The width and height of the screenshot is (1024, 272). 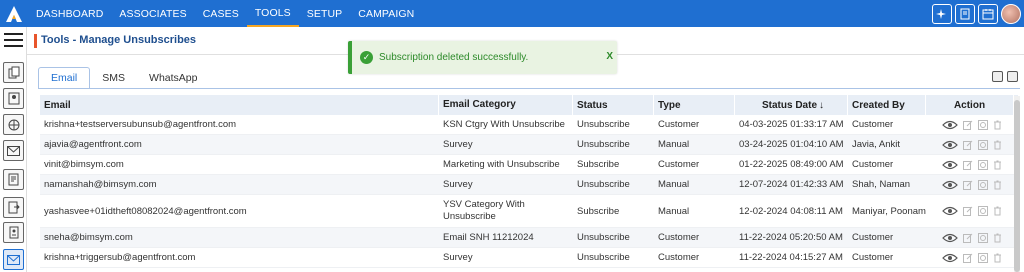 I want to click on tabs-divider, so click(x=529, y=88).